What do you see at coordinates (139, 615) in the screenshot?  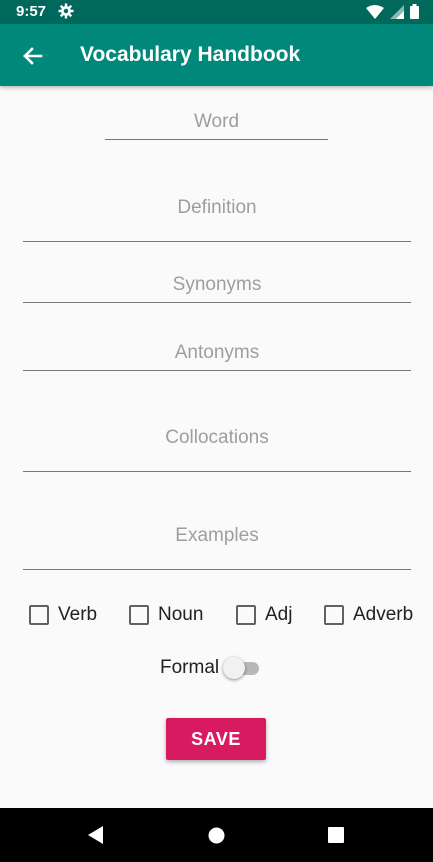 I see `noun-checkbox-box` at bounding box center [139, 615].